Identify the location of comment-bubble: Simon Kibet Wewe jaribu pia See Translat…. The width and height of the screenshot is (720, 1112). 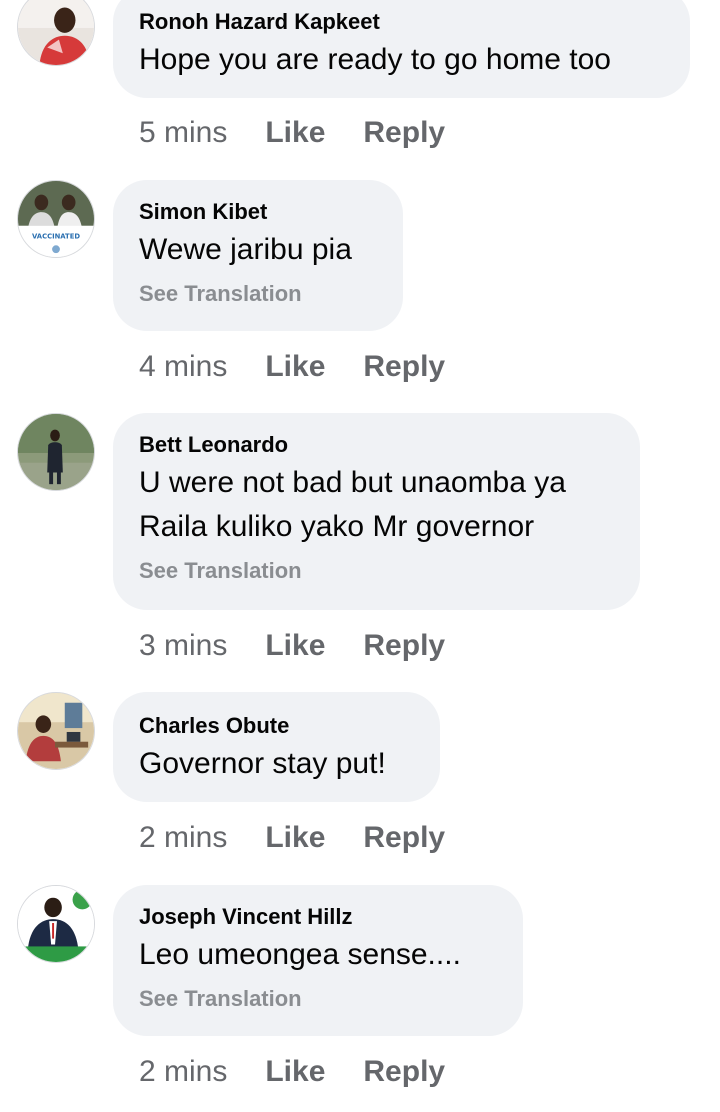
(258, 255).